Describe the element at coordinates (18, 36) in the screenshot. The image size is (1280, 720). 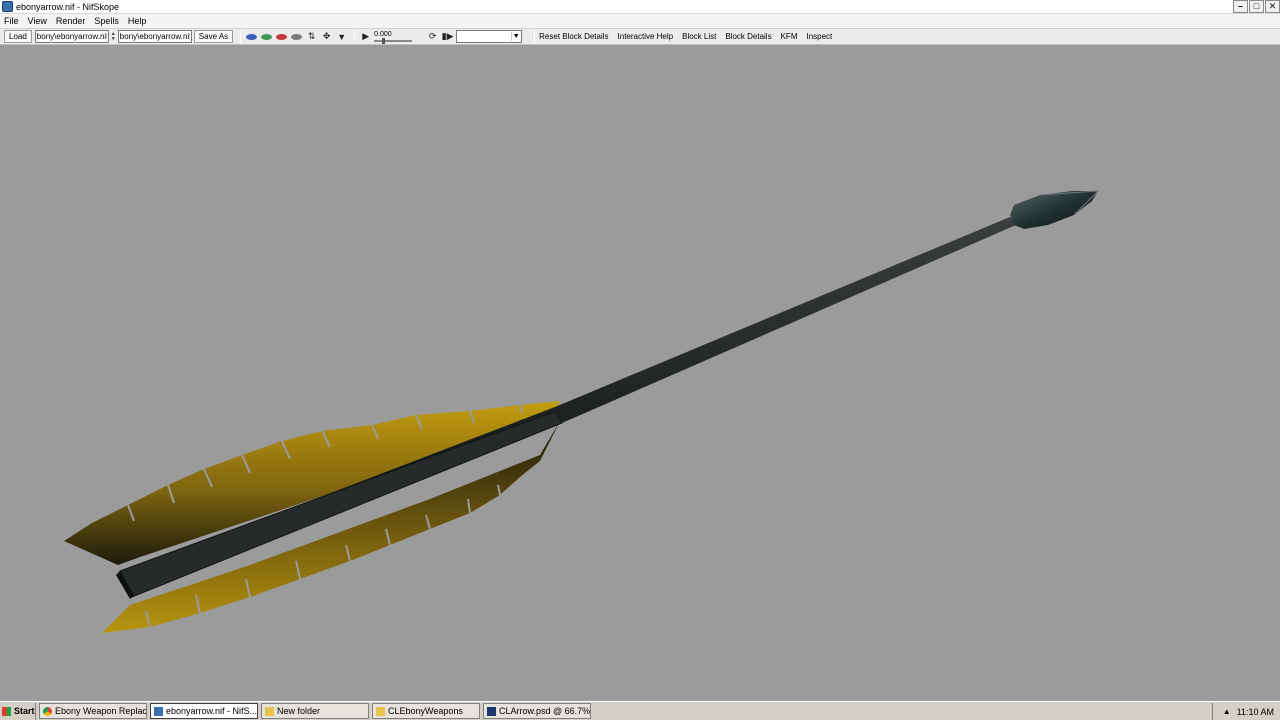
I see `load-button: Load` at that location.